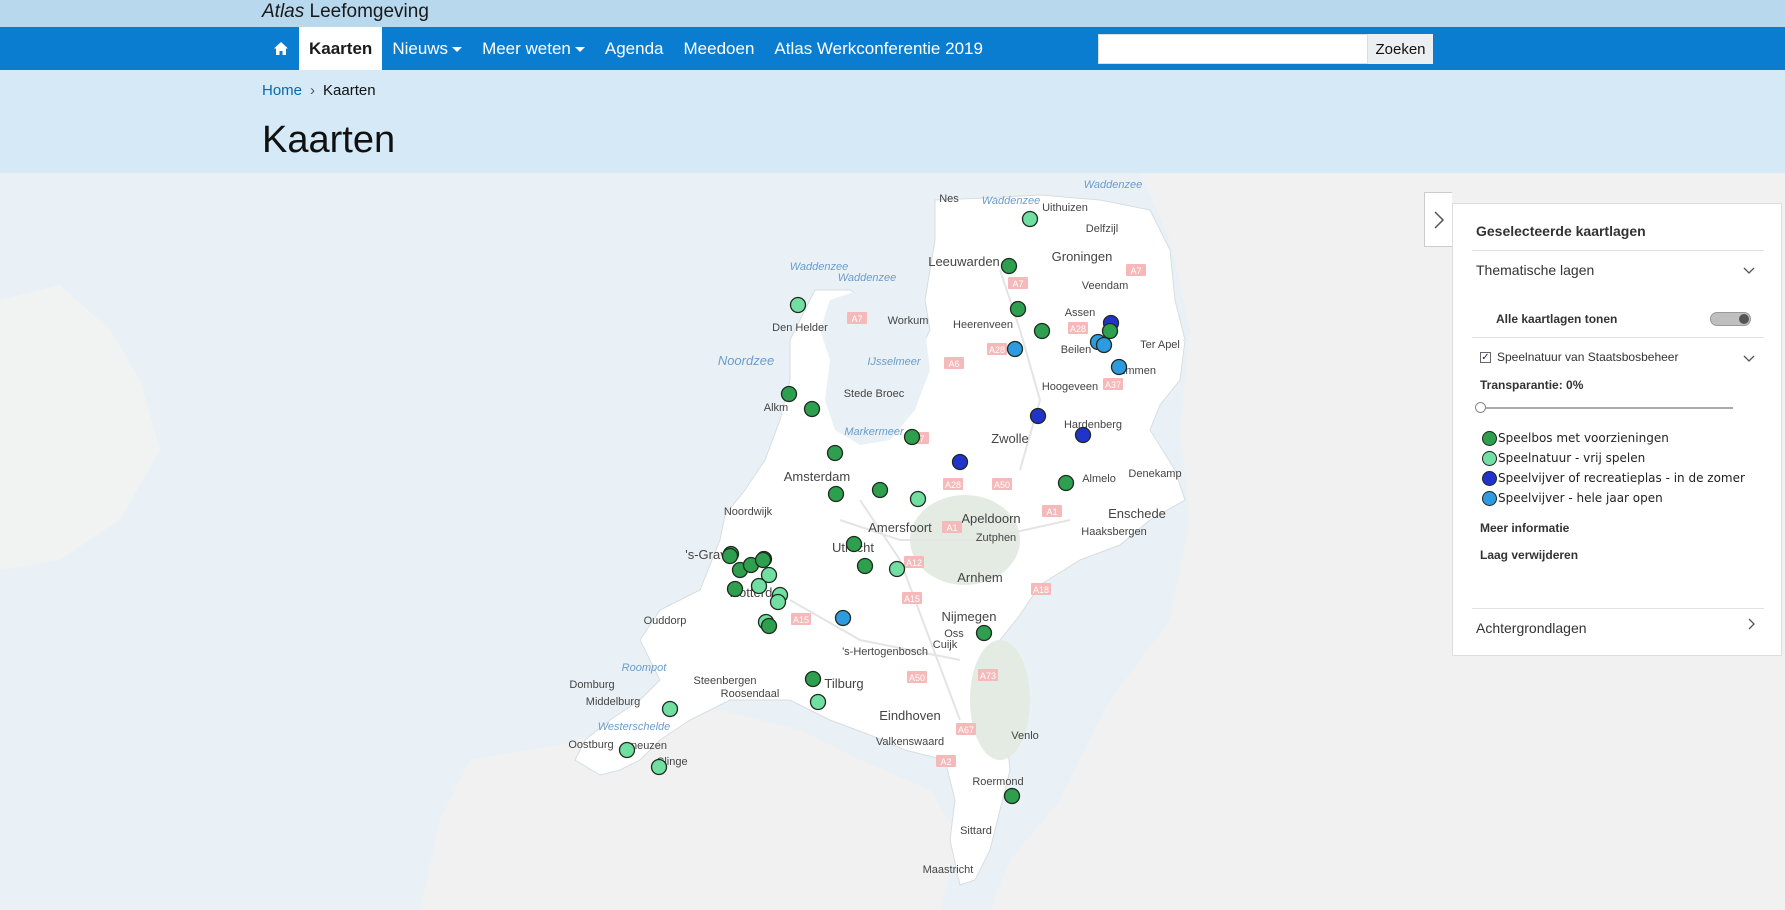 This screenshot has width=1785, height=910. Describe the element at coordinates (282, 90) in the screenshot. I see `breadcrumb-home-link: Home` at that location.